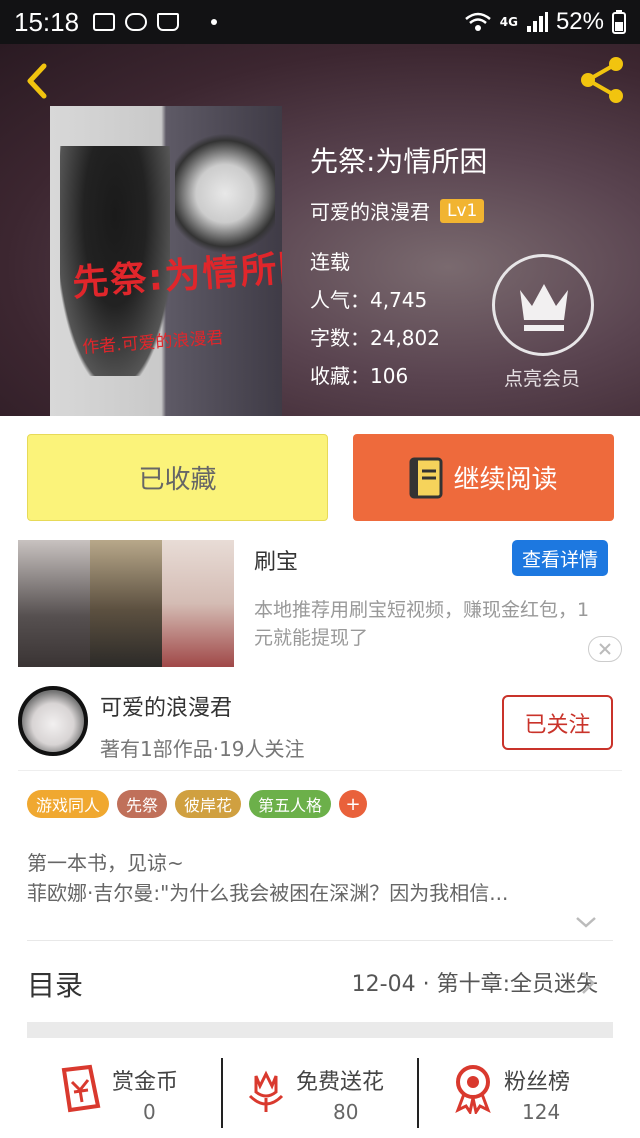 The image size is (640, 1138). Describe the element at coordinates (475, 982) in the screenshot. I see `toc-latest-chapter: 12-04 · 第十章:全员迷失` at that location.